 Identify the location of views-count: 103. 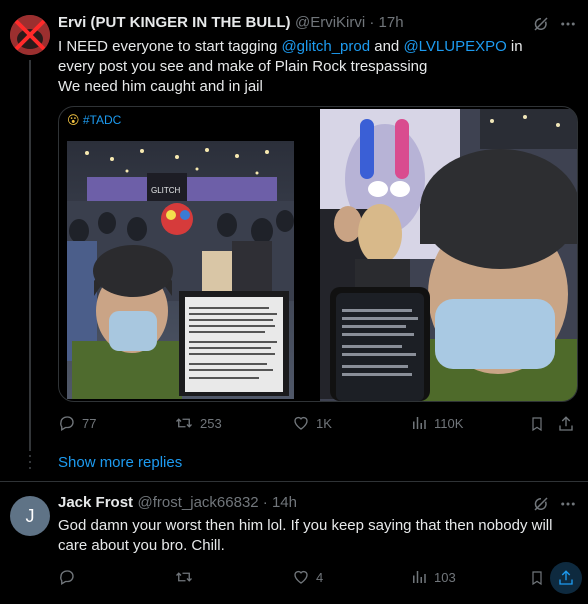
(445, 577).